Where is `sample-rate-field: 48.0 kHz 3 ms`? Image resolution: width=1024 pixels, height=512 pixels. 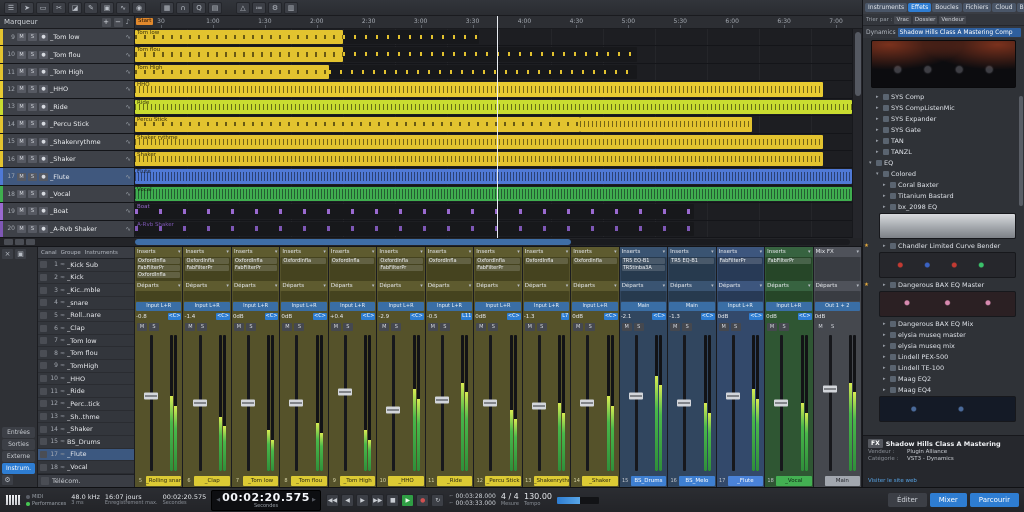 sample-rate-field: 48.0 kHz 3 ms is located at coordinates (85, 500).